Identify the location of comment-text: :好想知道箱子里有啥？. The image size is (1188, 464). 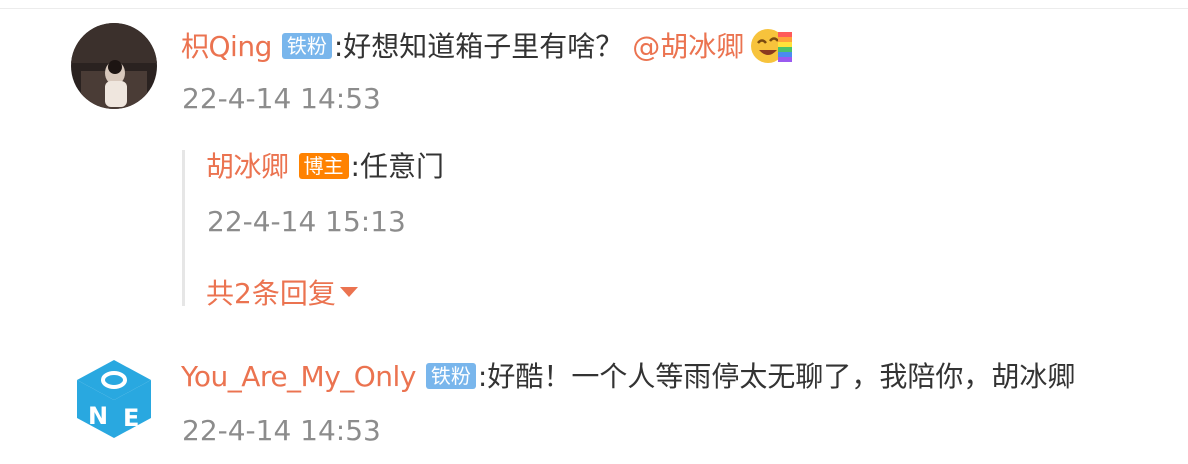
(478, 46).